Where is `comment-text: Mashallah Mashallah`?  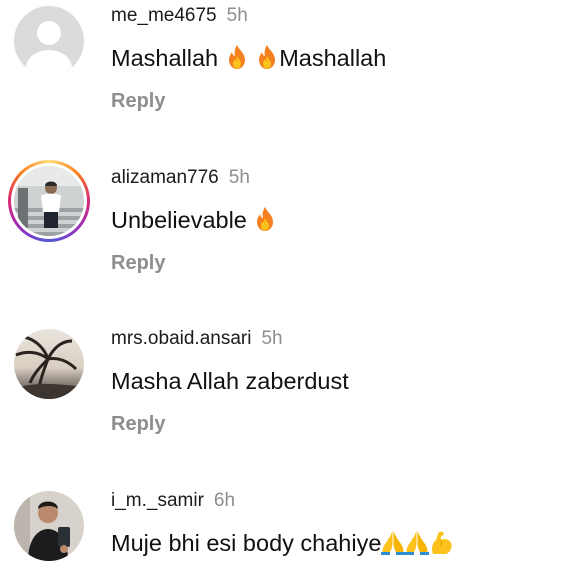
comment-text: Mashallah Mashallah is located at coordinates (248, 58).